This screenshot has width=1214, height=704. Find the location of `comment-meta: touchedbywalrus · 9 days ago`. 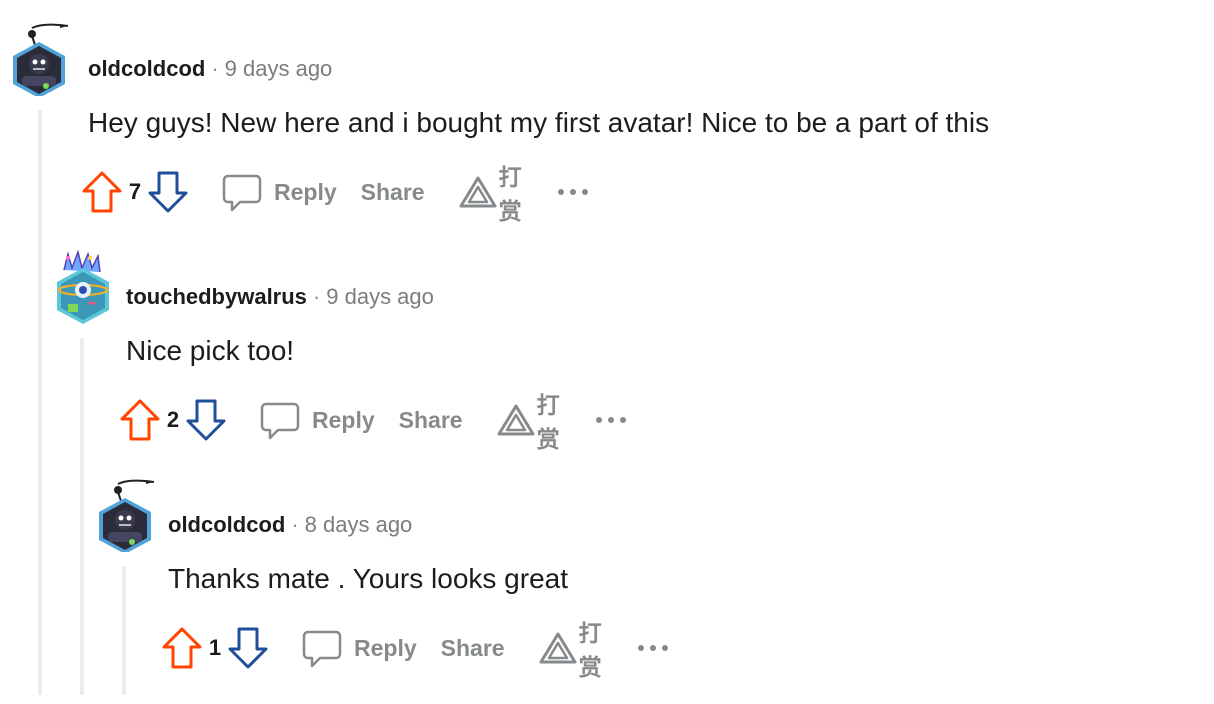

comment-meta: touchedbywalrus · 9 days ago is located at coordinates (280, 297).